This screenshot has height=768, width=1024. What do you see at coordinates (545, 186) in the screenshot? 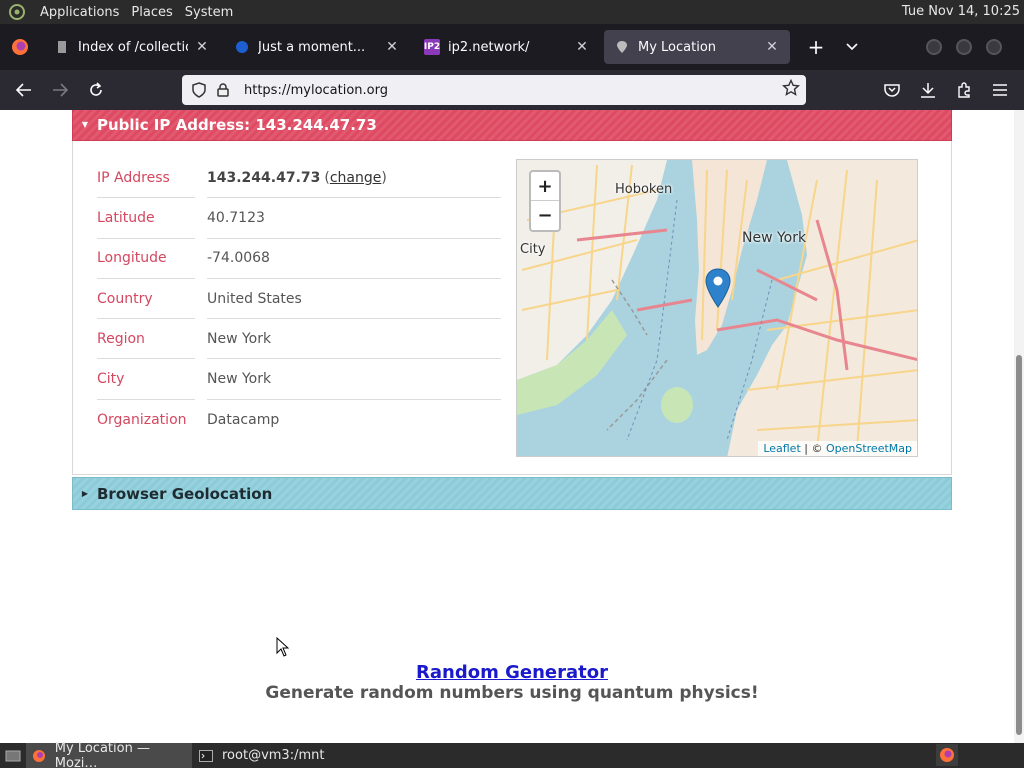
I see `zoom-in-button: +` at bounding box center [545, 186].